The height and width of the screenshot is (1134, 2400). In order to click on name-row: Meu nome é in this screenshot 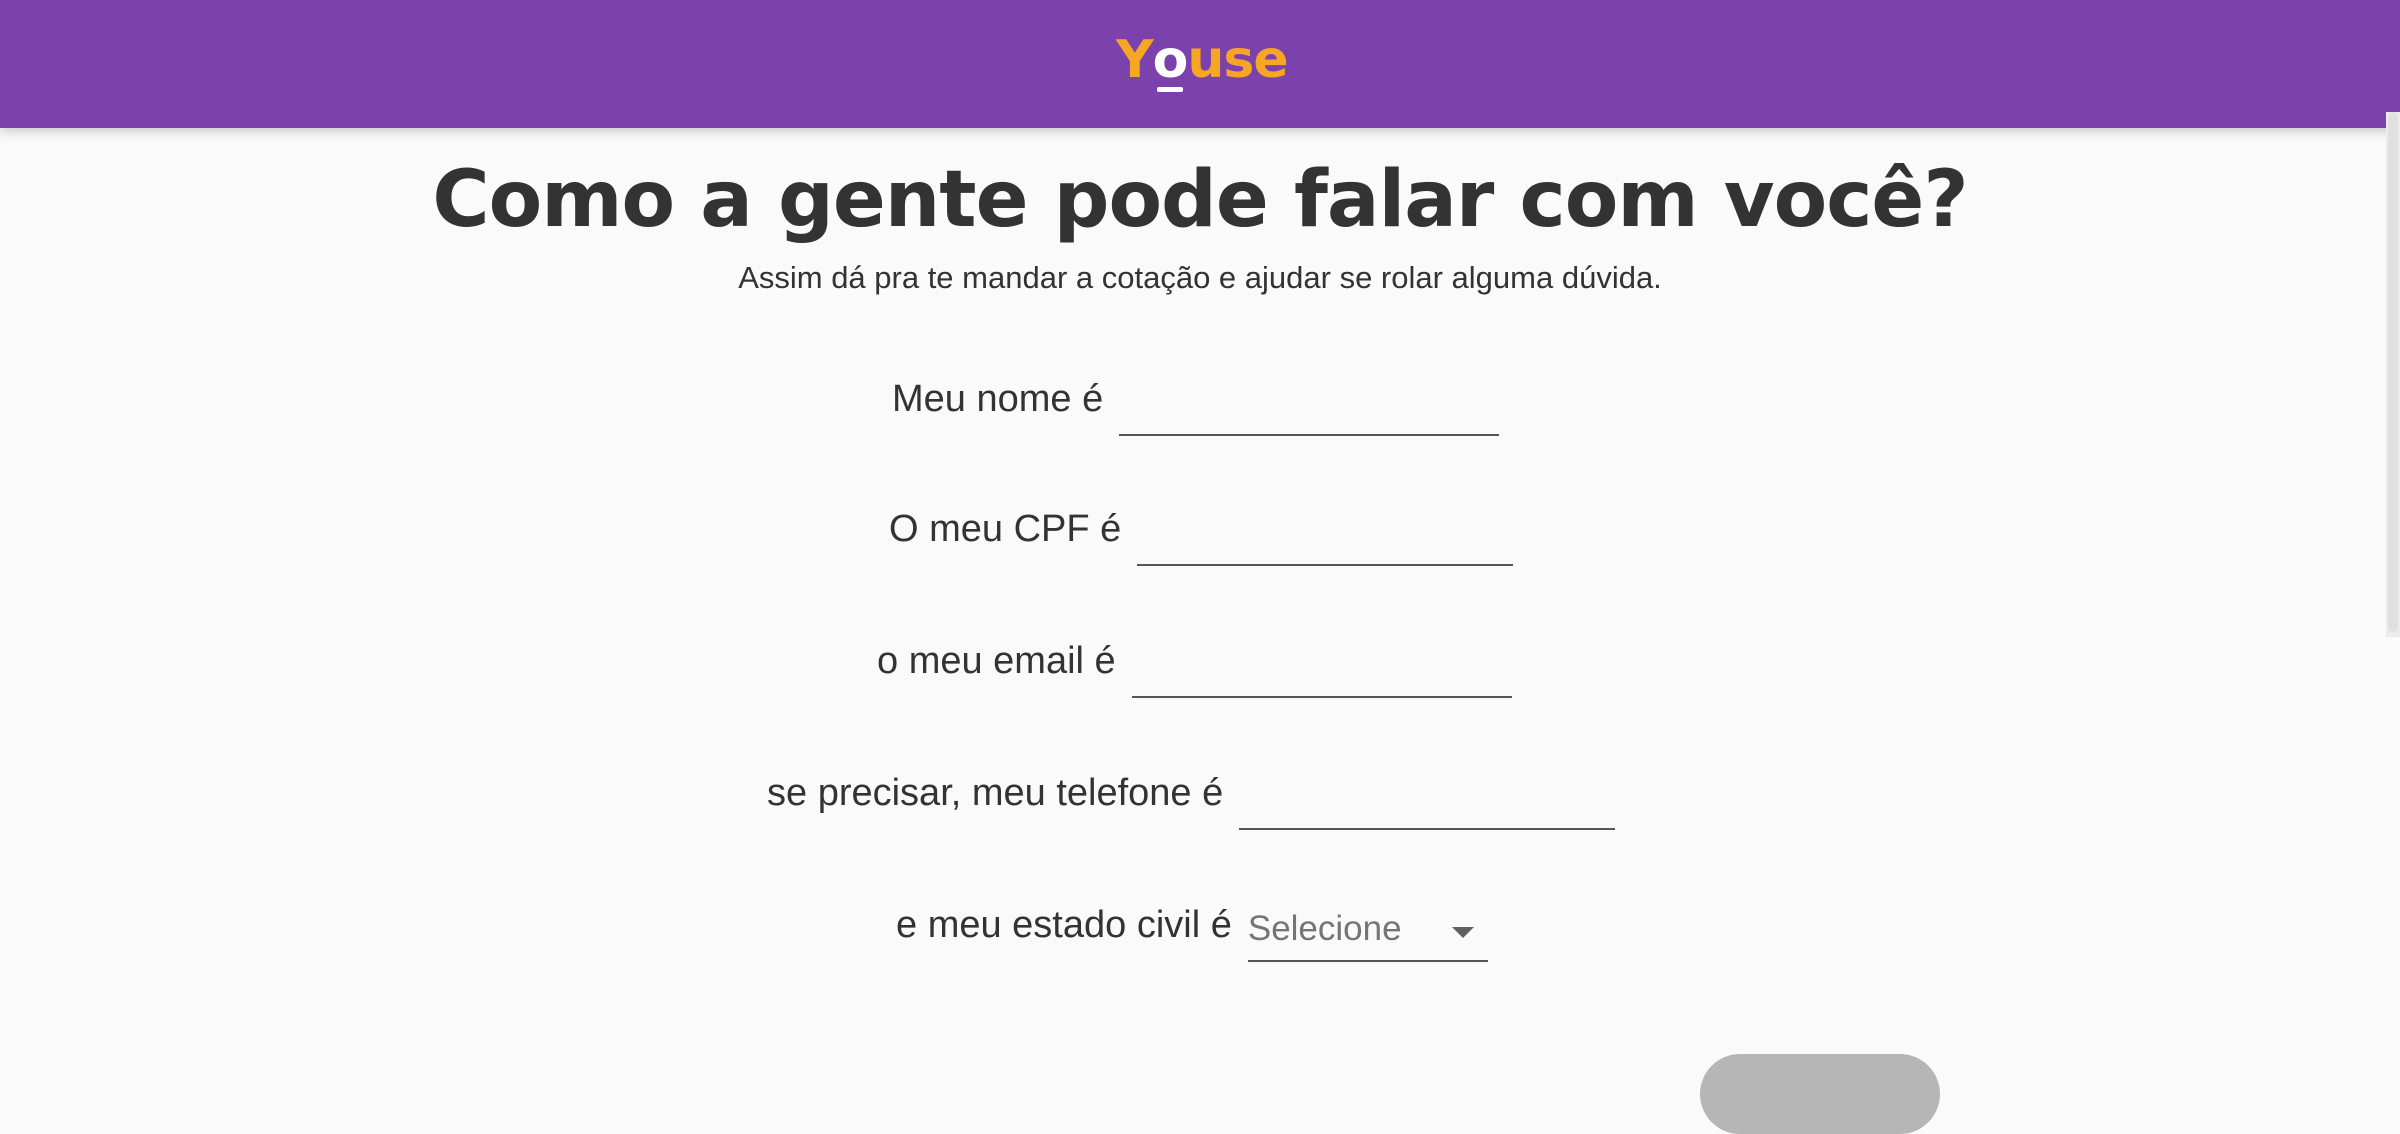, I will do `click(1200, 401)`.